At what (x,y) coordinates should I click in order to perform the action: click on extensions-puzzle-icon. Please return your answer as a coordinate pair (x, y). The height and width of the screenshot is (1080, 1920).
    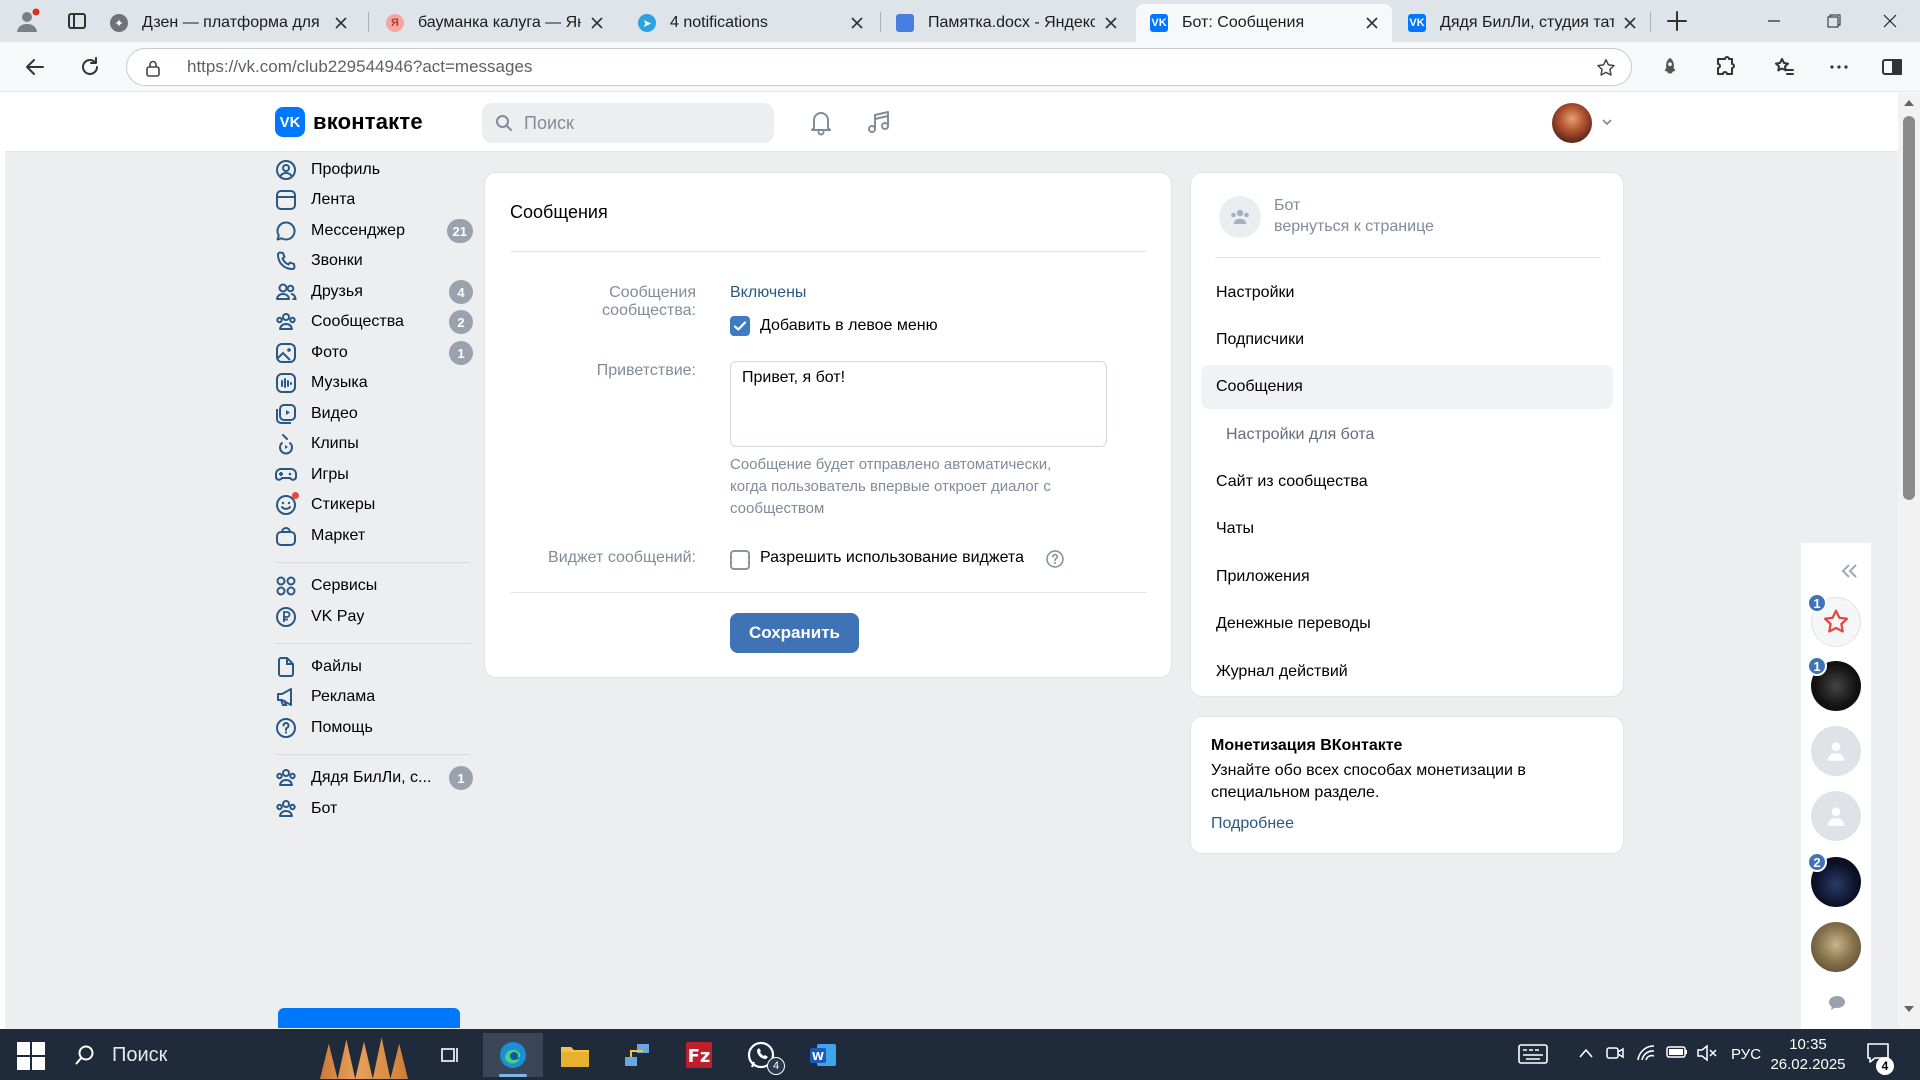
    Looking at the image, I should click on (1725, 67).